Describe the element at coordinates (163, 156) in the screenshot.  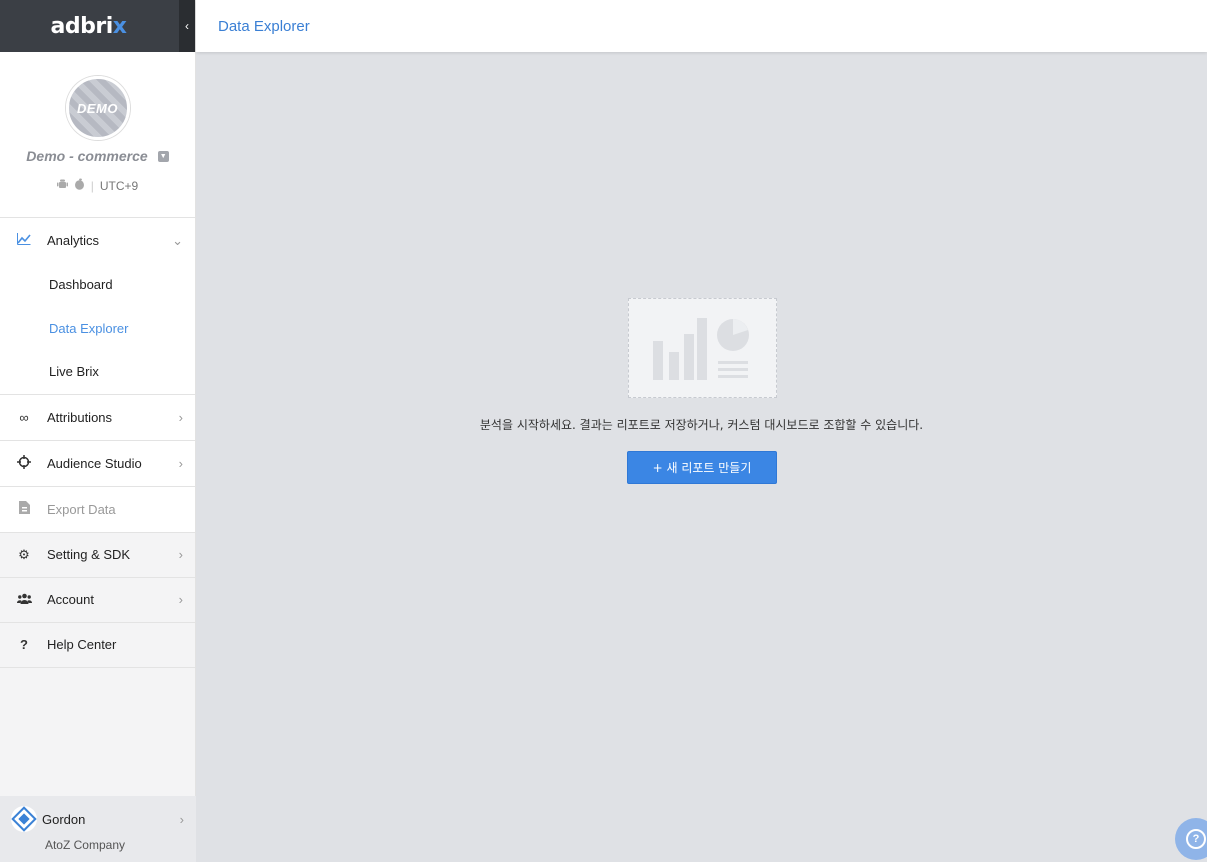
I see `dropdown-icon: ▼` at that location.